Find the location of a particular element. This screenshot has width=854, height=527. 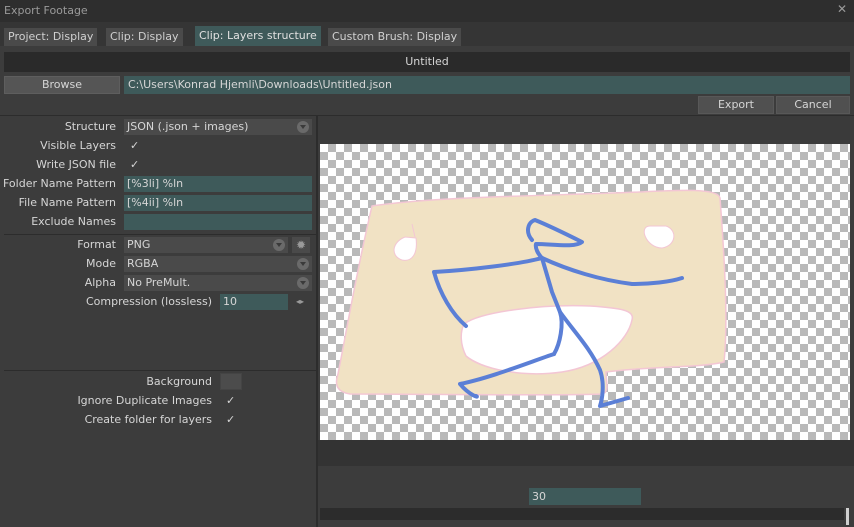

mode-label: Mode is located at coordinates (101, 263).